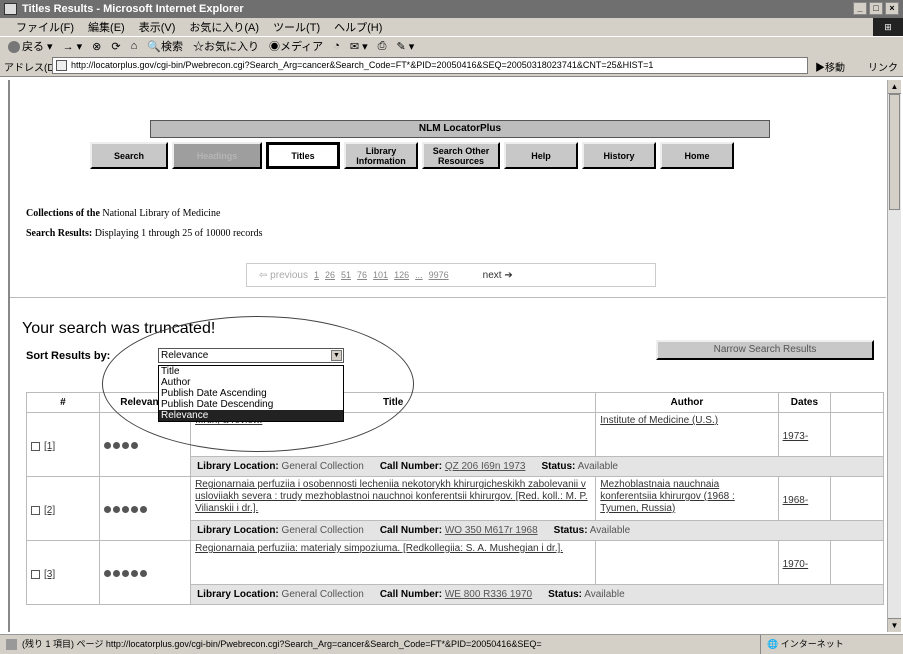 Image resolution: width=903 pixels, height=654 pixels. I want to click on page-link: 126, so click(401, 275).